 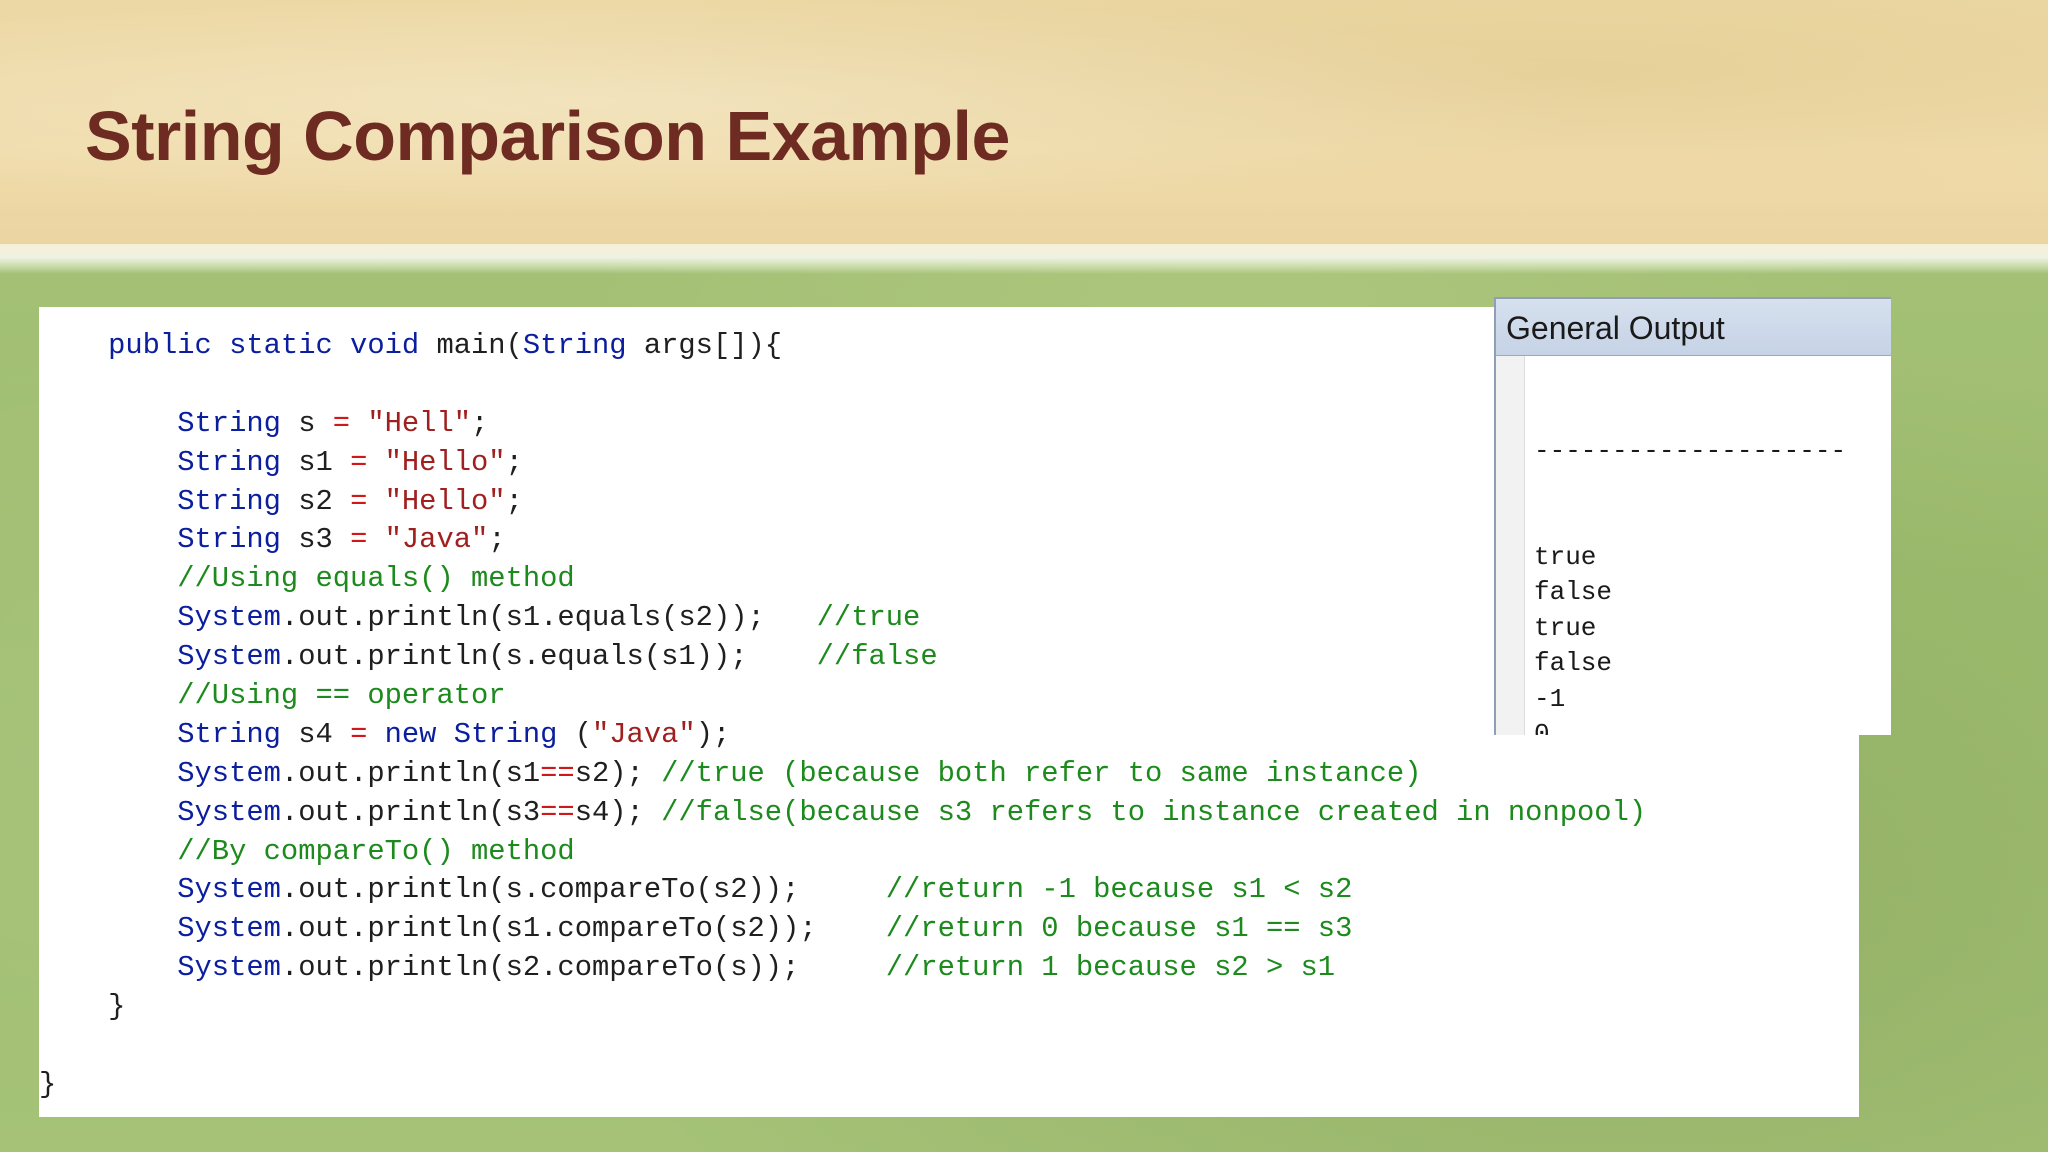 What do you see at coordinates (315, 734) in the screenshot?
I see `code-token: s4` at bounding box center [315, 734].